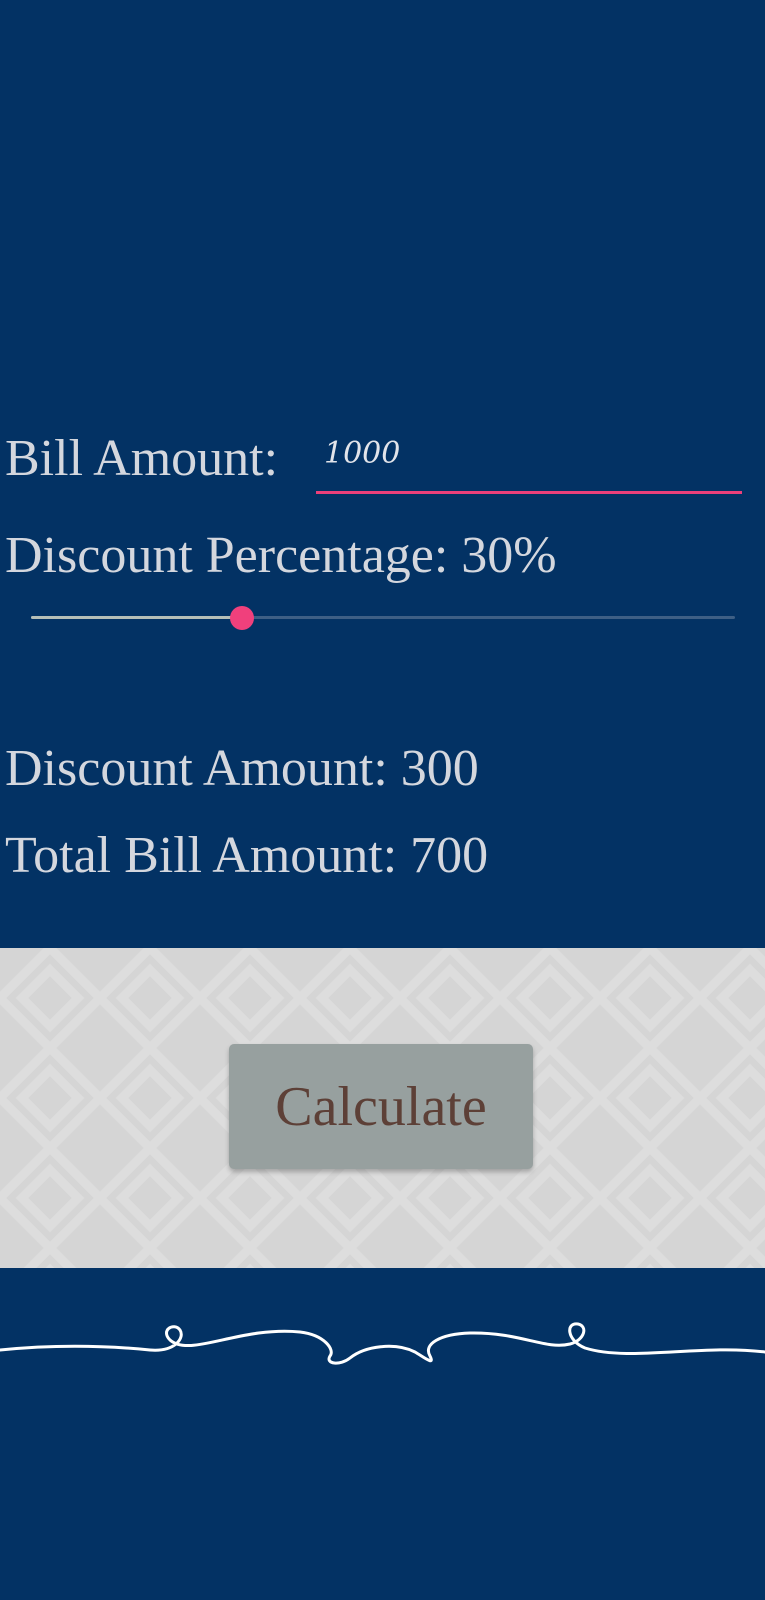 This screenshot has width=765, height=1600. Describe the element at coordinates (383, 618) in the screenshot. I see `discount-slider` at that location.